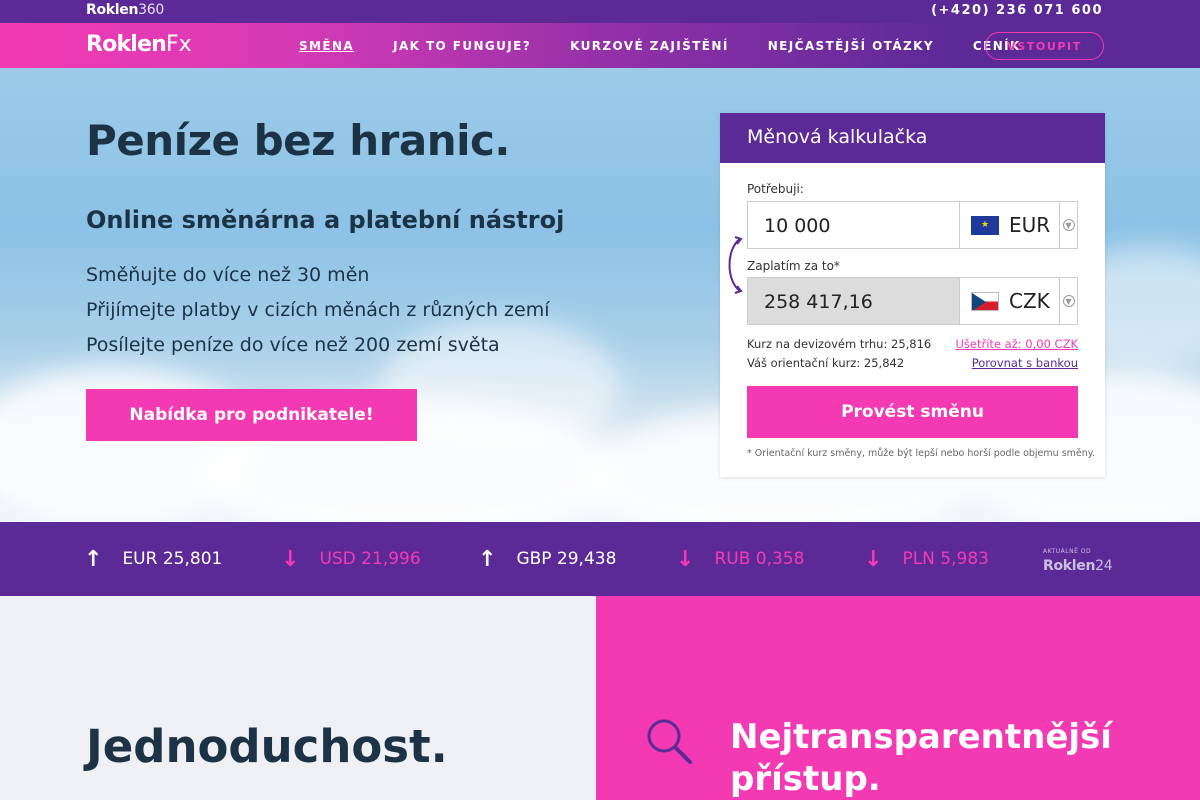 The image size is (1200, 800). Describe the element at coordinates (325, 220) in the screenshot. I see `hero-subtitle: Online směnárna a platební nástroj` at that location.